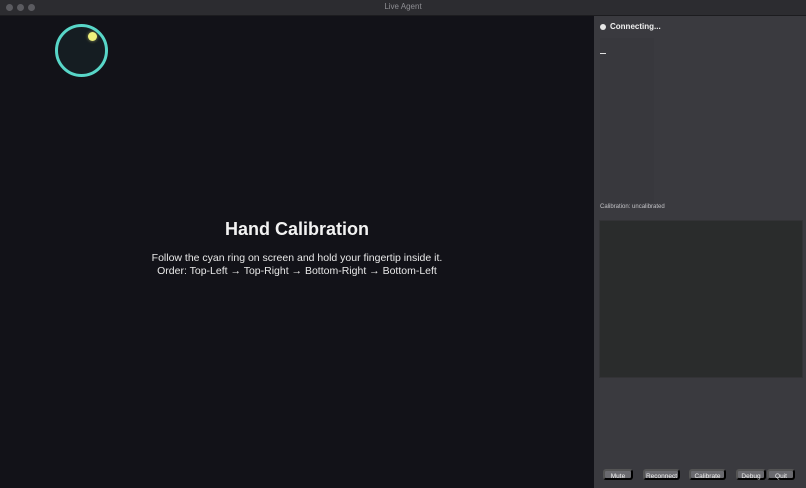 This screenshot has height=488, width=806. Describe the element at coordinates (296, 229) in the screenshot. I see `calibration-title: Hand Calibration` at that location.